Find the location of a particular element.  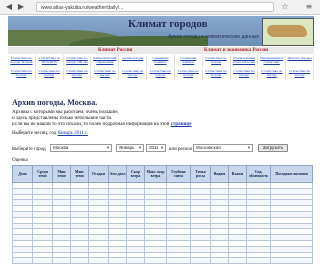

back-icon: ◀ is located at coordinates (9, 7).